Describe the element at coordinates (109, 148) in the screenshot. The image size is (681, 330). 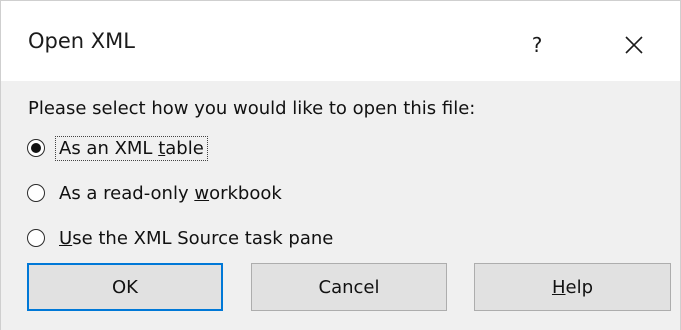
I see `option-xml-table-text-a: As an XML` at that location.